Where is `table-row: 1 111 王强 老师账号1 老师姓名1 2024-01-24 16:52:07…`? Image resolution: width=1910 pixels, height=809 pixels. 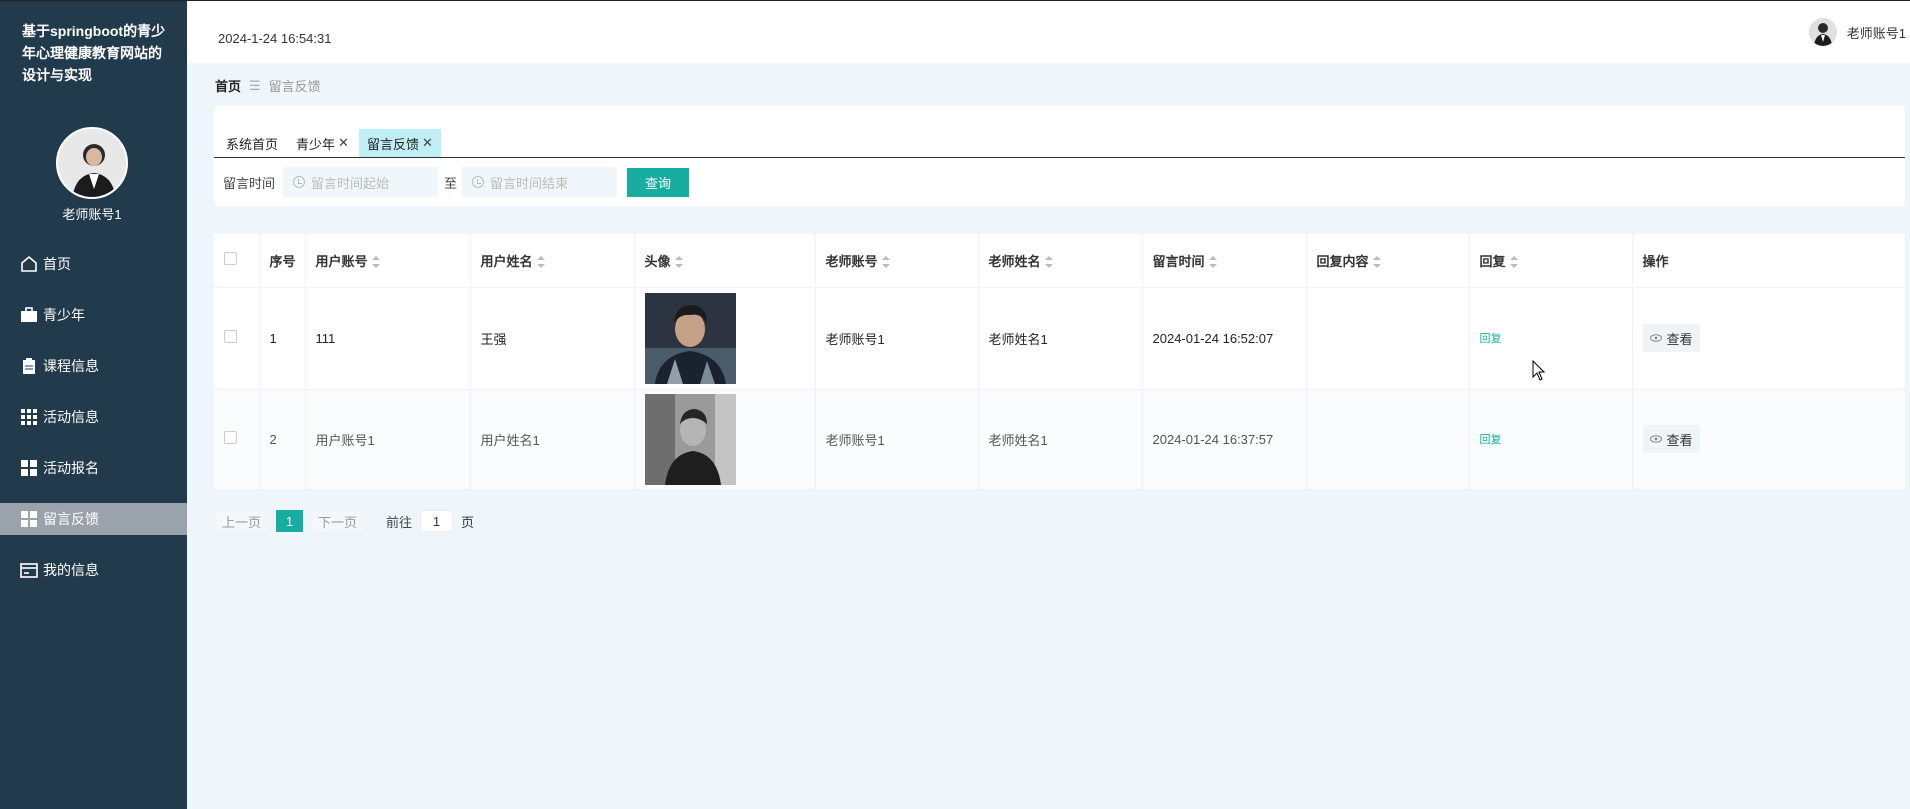
table-row: 1 111 王强 老师账号1 老师姓名1 2024-01-24 16:52:07… is located at coordinates (1060, 338).